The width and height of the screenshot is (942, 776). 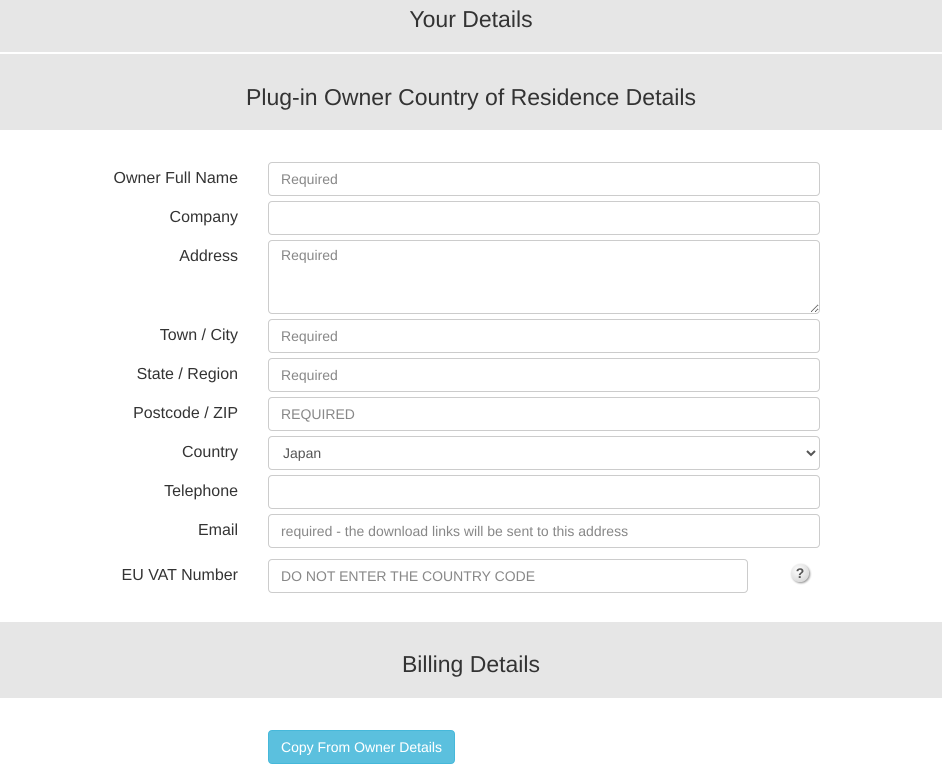 What do you see at coordinates (198, 336) in the screenshot?
I see `field-label: Town / City` at bounding box center [198, 336].